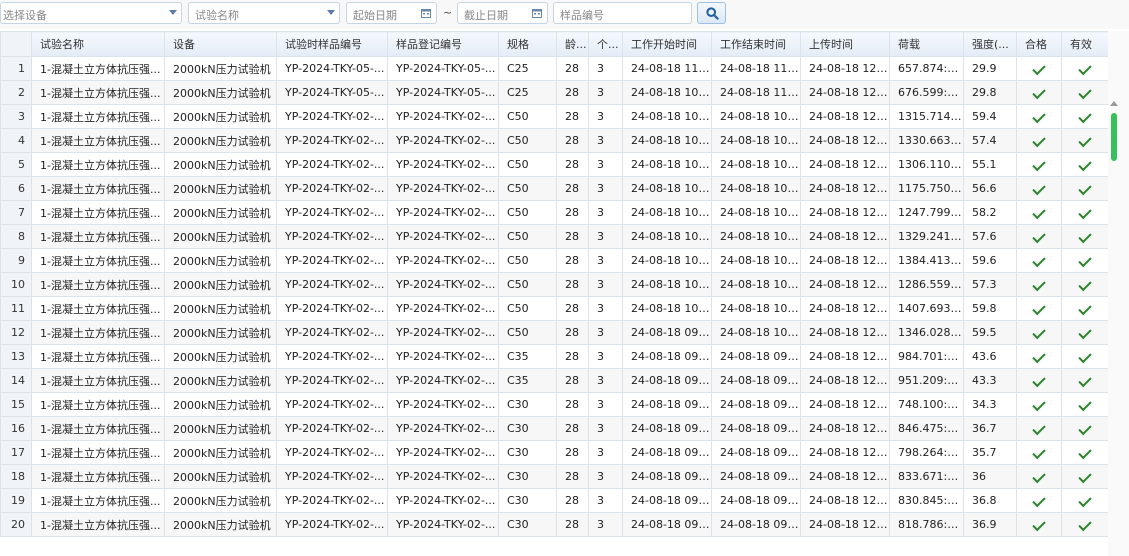  What do you see at coordinates (926, 44) in the screenshot?
I see `col-header-load: 荷载` at bounding box center [926, 44].